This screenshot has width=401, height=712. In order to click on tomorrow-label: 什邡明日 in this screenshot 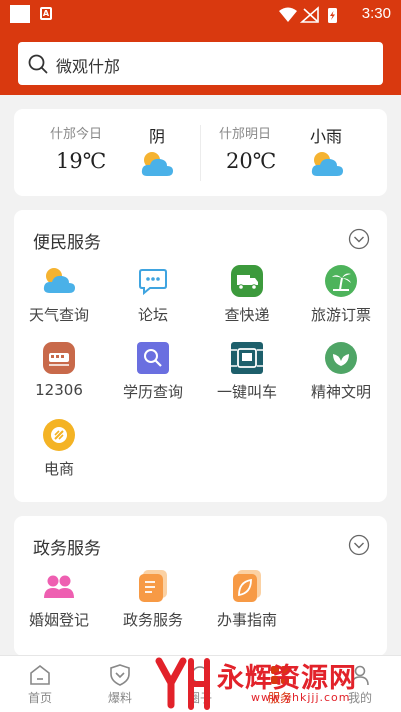, I will do `click(245, 134)`.